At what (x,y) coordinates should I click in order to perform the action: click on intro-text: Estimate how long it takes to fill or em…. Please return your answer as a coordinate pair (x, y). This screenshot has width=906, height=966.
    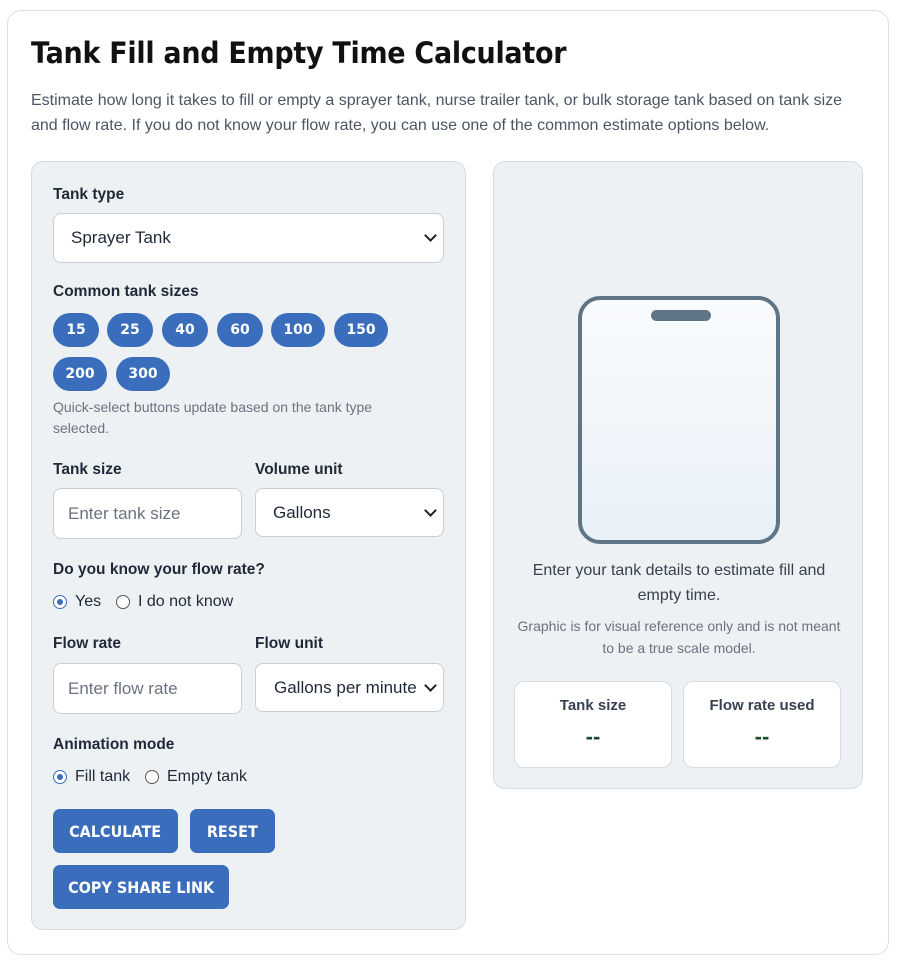
    Looking at the image, I should click on (437, 113).